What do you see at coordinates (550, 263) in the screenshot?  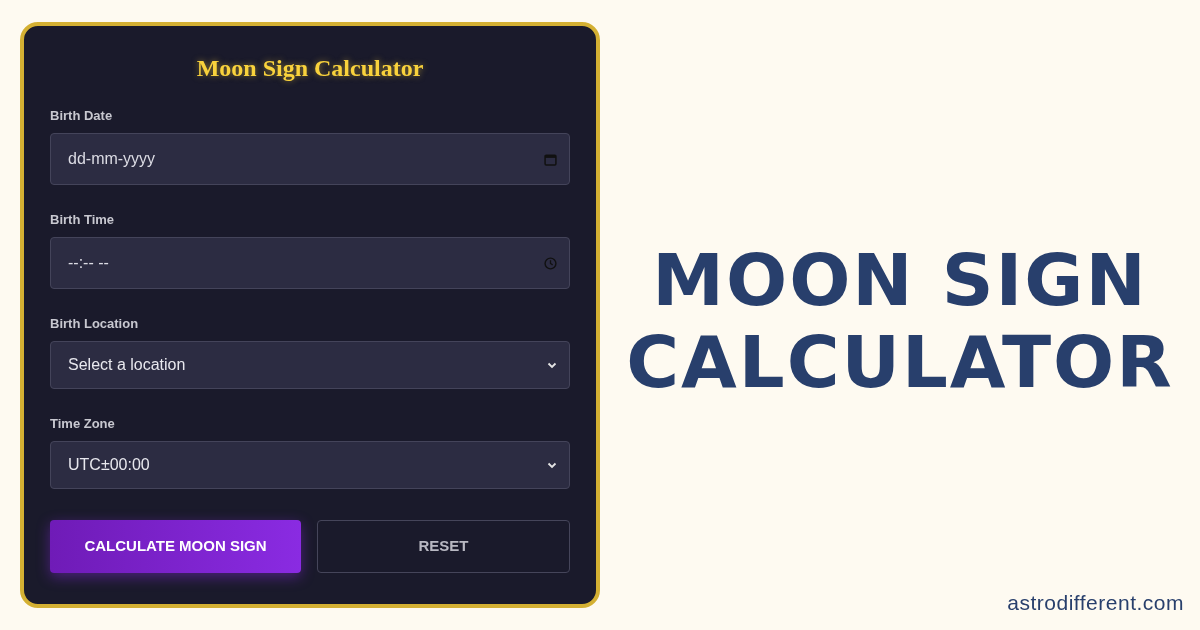 I see `clock-icon` at bounding box center [550, 263].